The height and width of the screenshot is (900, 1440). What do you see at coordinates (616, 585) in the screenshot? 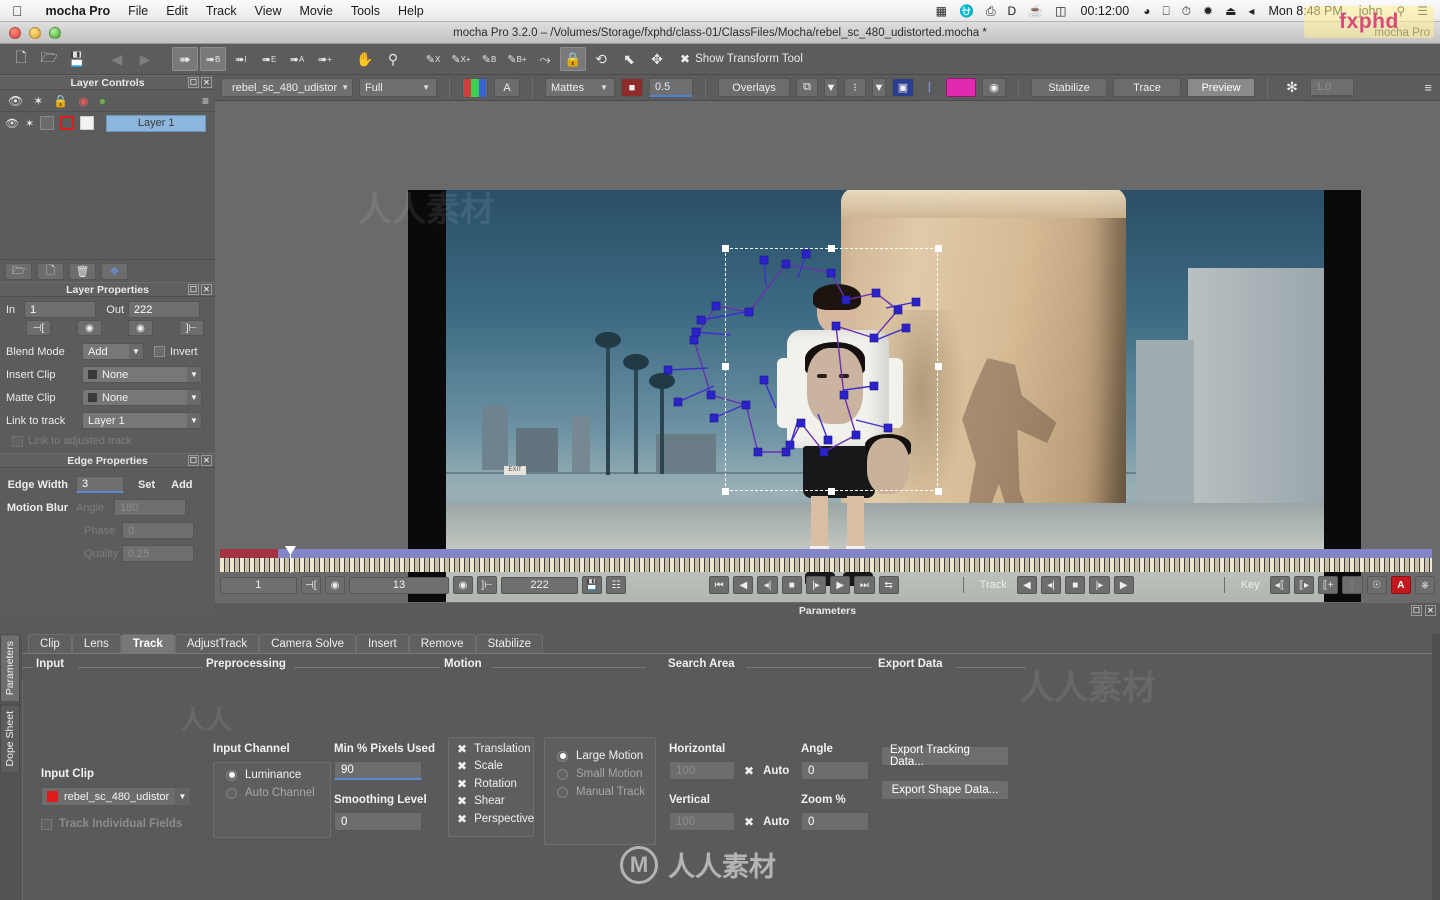
I see `save-range-icon: ☷` at bounding box center [616, 585].